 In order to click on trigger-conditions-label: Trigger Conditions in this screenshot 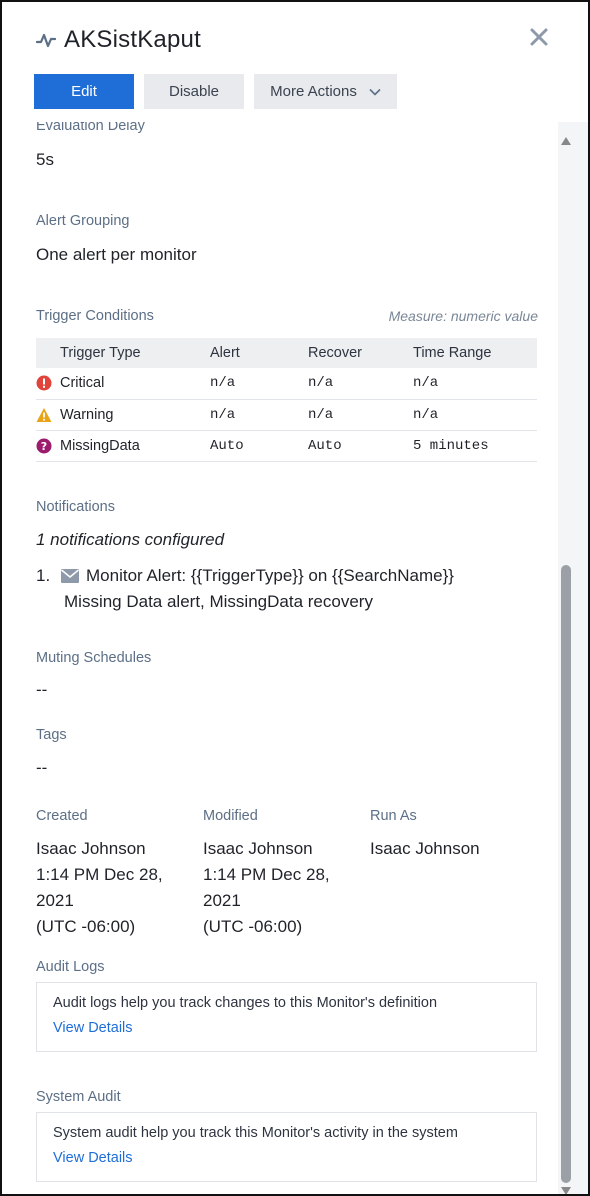, I will do `click(95, 316)`.